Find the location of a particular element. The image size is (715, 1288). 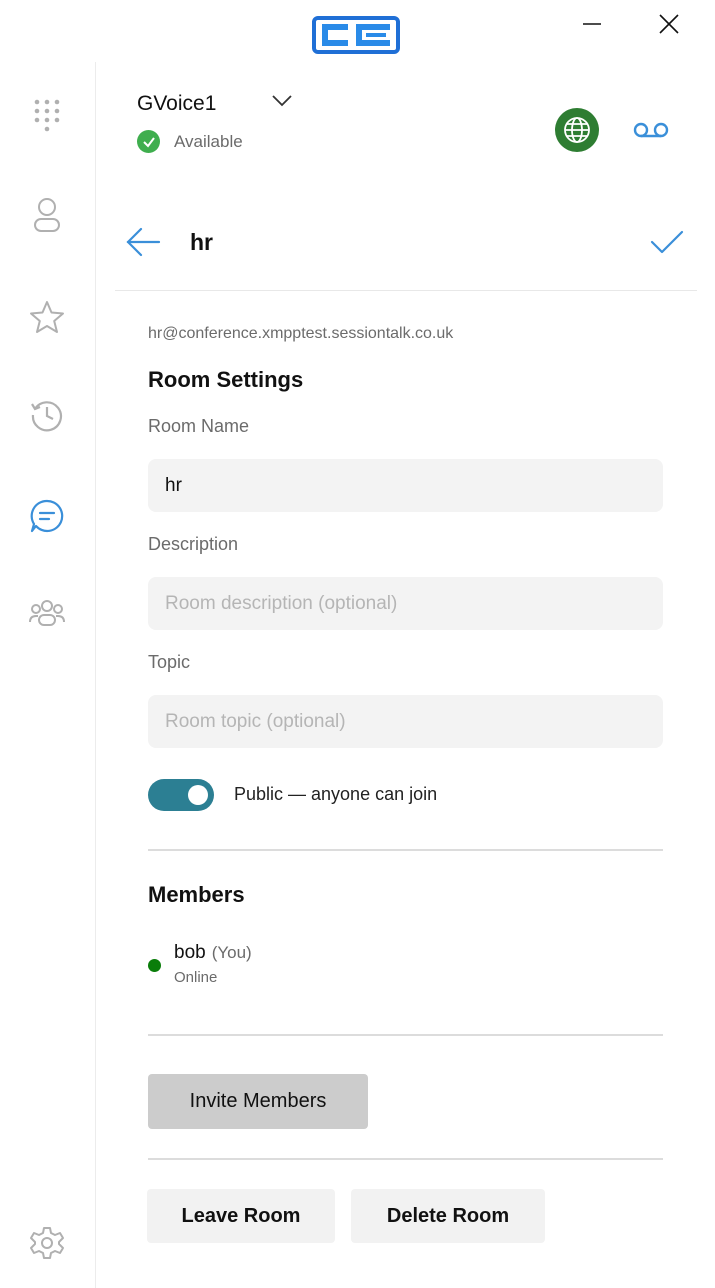

gear-icon is located at coordinates (47, 1243).